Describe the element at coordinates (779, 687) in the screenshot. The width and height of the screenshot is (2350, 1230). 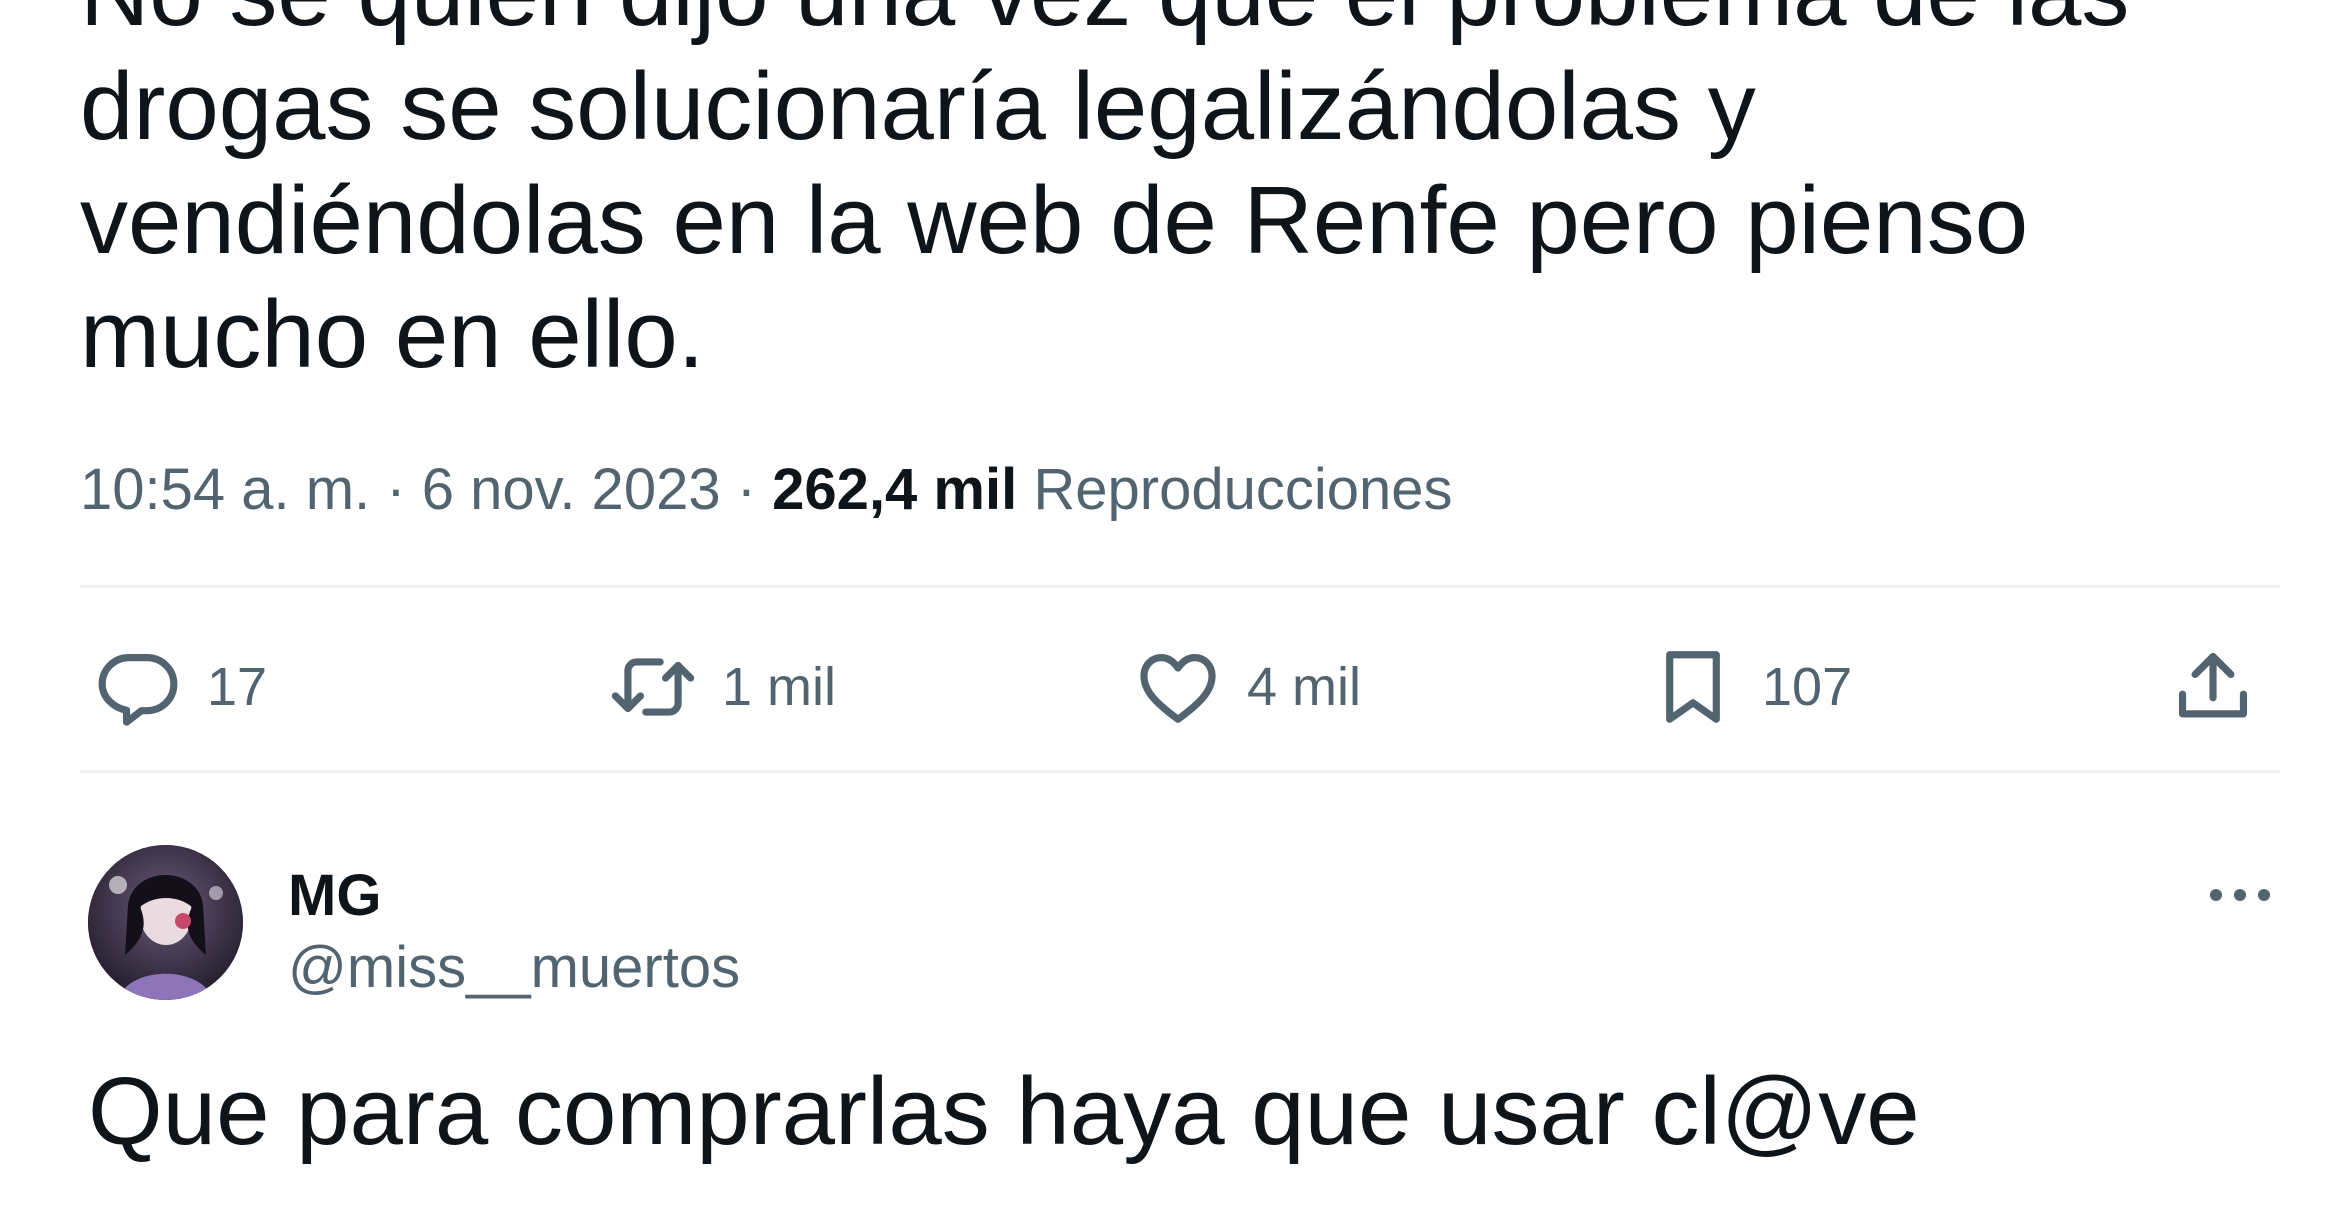
I see `retweet-count: 1 mil` at that location.